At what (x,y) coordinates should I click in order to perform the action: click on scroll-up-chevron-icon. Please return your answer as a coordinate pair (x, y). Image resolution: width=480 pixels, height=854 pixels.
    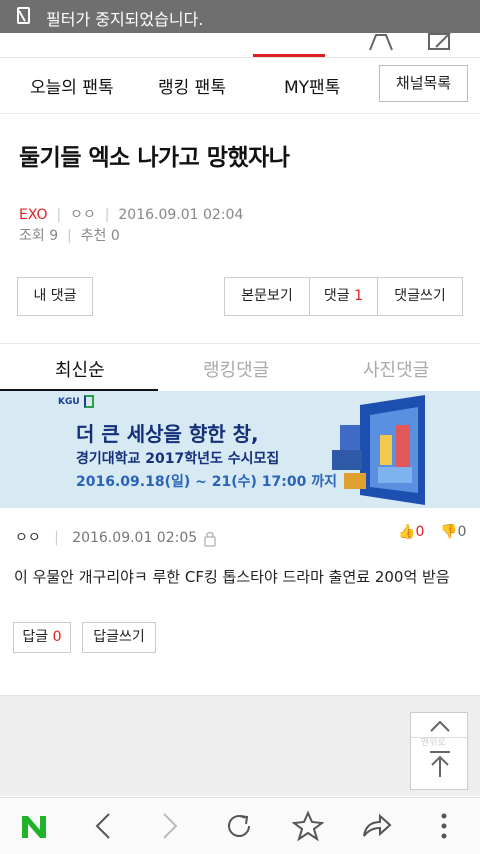
    Looking at the image, I should click on (440, 726).